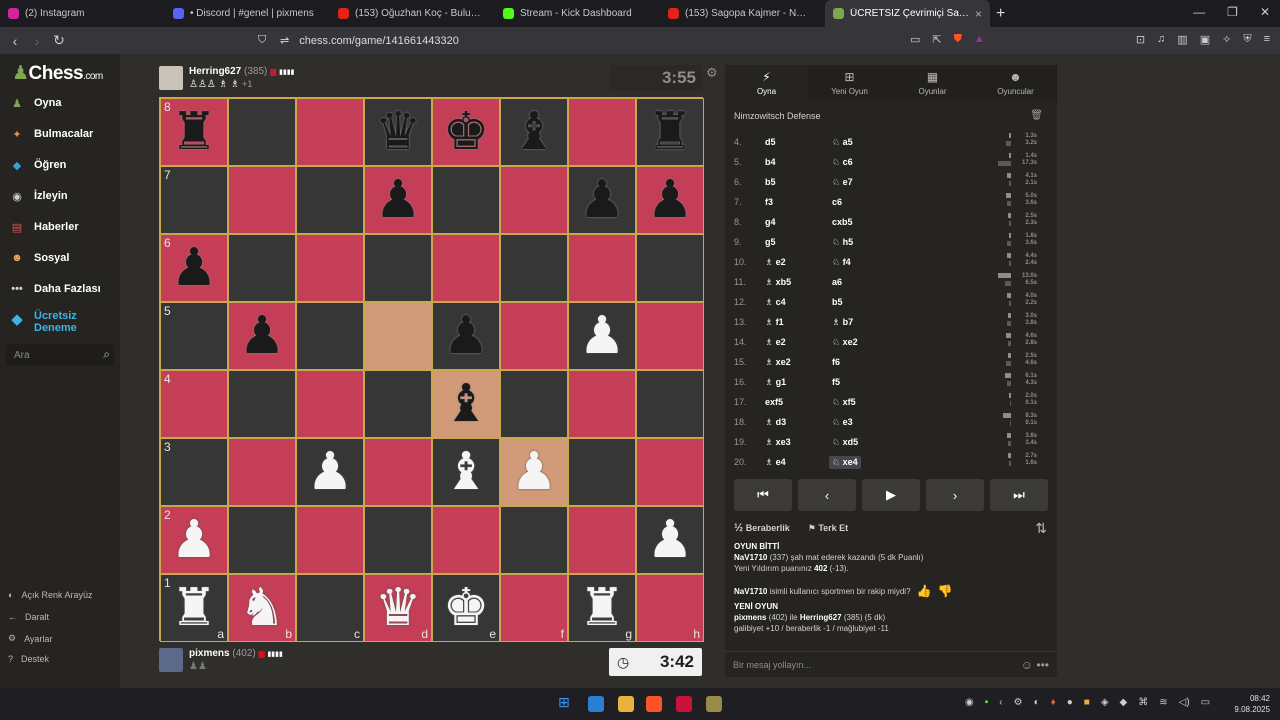  I want to click on square-a6: 6 ♟, so click(194, 268).